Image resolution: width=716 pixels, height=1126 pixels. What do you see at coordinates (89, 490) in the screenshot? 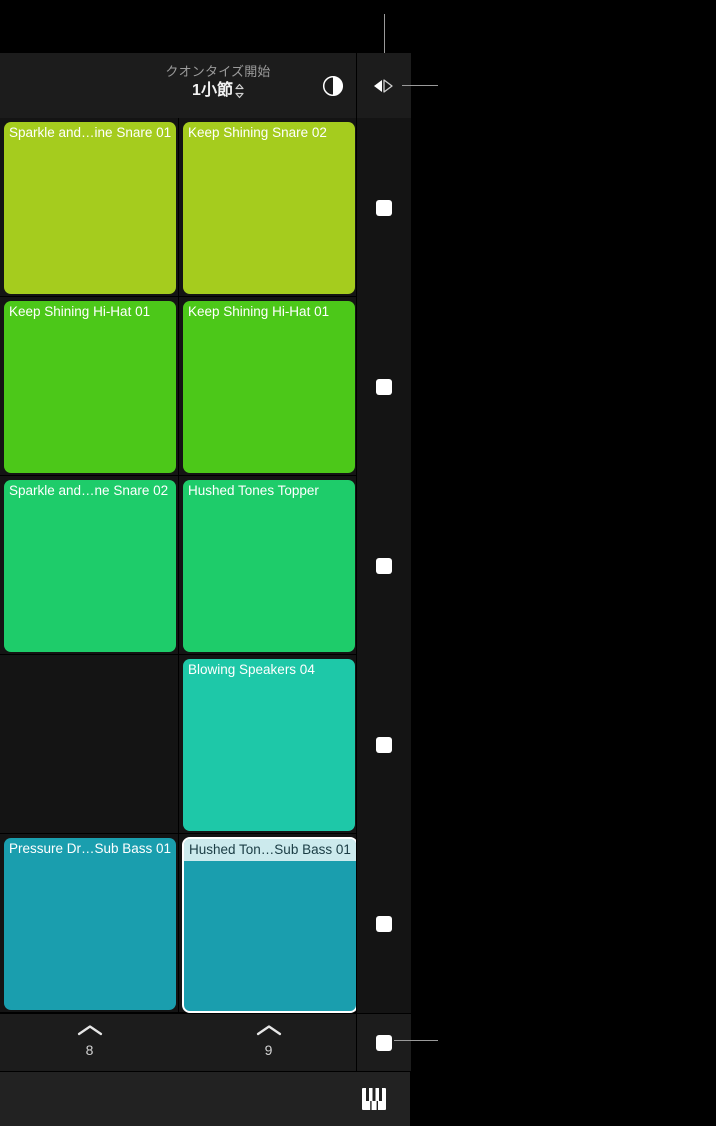
I see `loop-cell-title: Sparkle and…ne Snare 02` at bounding box center [89, 490].